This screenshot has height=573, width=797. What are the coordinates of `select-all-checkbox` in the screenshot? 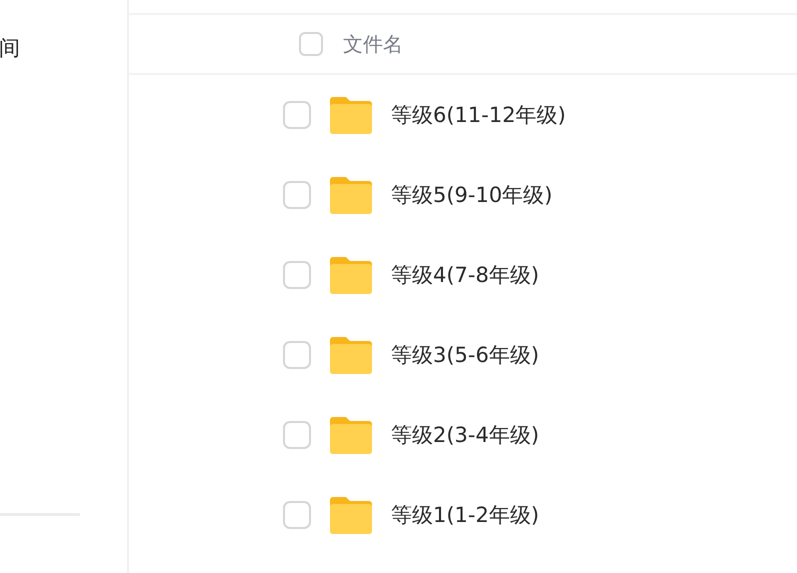 It's located at (311, 44).